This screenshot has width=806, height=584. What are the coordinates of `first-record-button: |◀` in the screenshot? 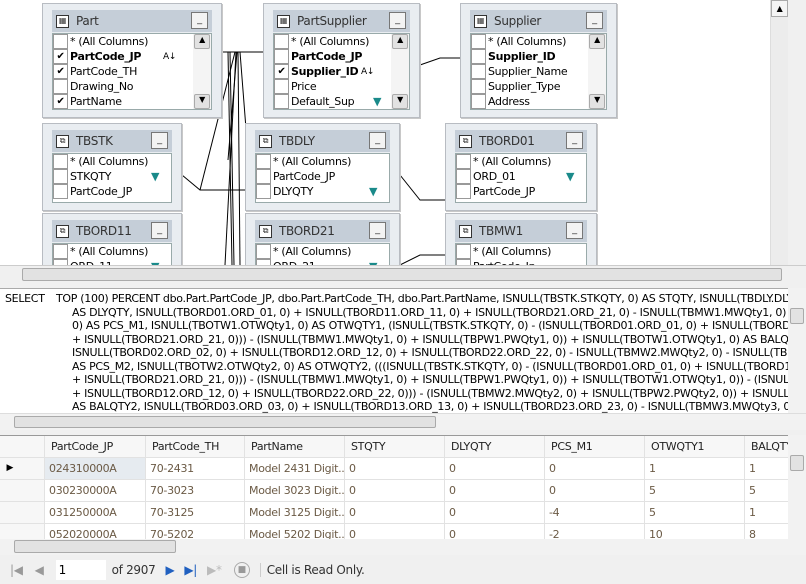 It's located at (16, 570).